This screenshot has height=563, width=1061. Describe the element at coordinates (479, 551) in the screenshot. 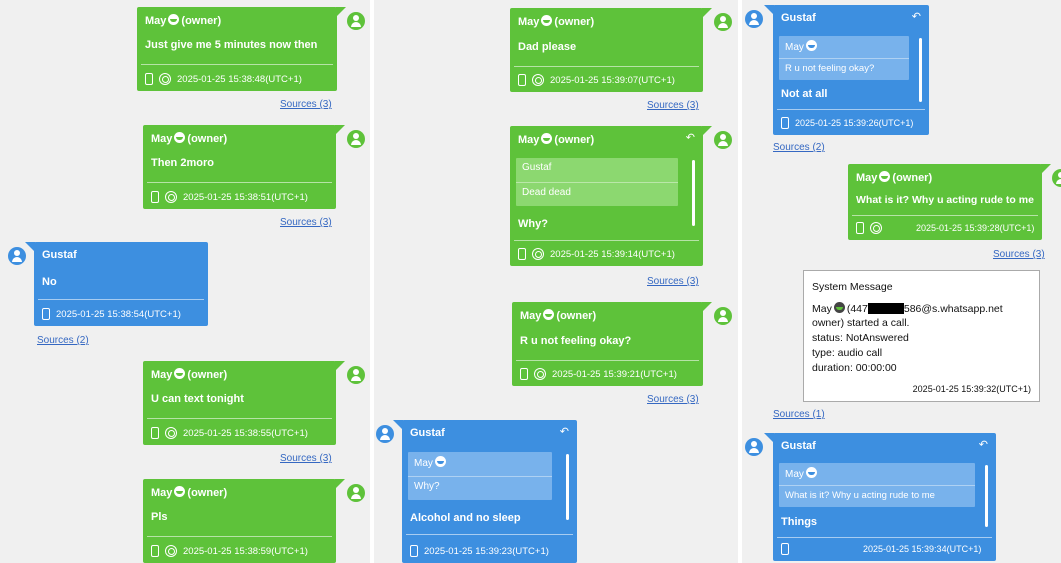

I see `message-footer: 2025-01-25 15:39:23(UTC+1)` at that location.